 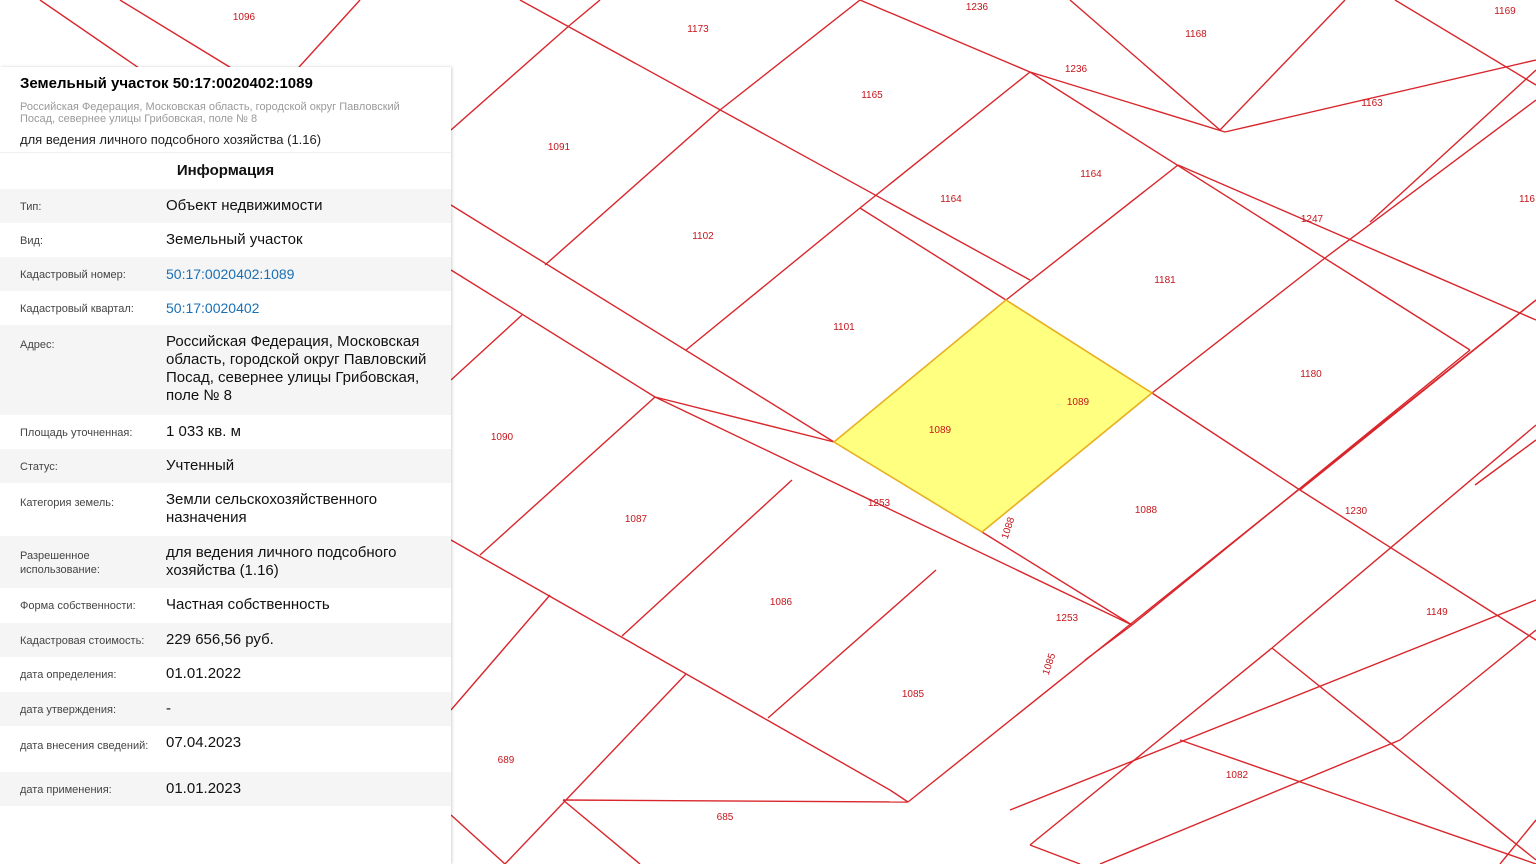 I want to click on info-row: дата внесения сведений: 07.04.2023, so click(x=225, y=749).